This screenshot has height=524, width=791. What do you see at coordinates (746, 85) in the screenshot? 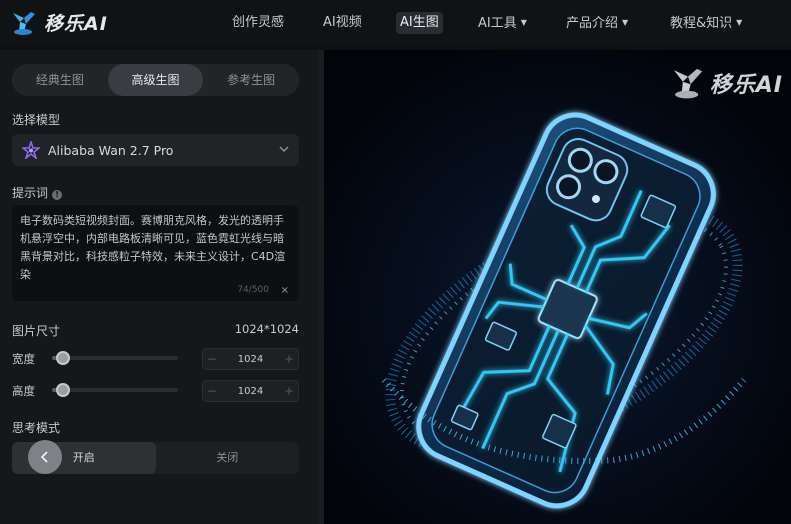
I see `watermark-text: 移乐AI` at bounding box center [746, 85].